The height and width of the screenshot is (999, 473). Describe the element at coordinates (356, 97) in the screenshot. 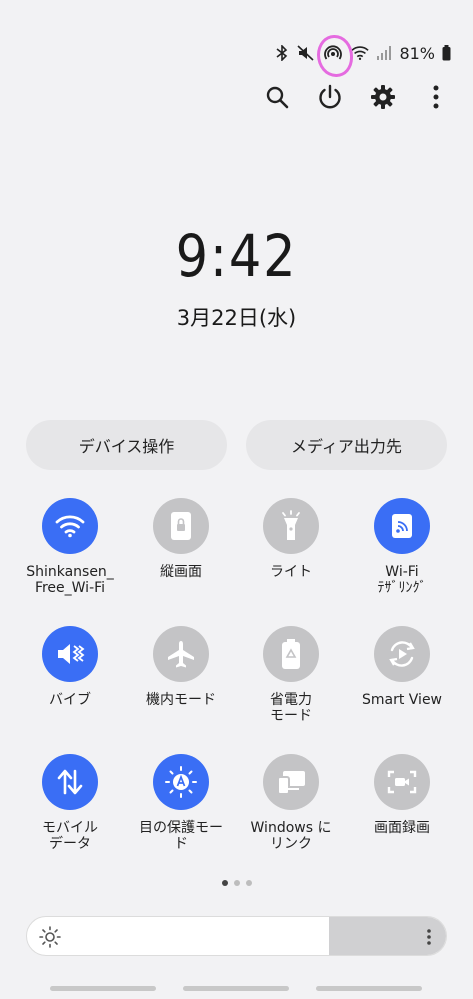

I see `quick-panel-actions` at that location.